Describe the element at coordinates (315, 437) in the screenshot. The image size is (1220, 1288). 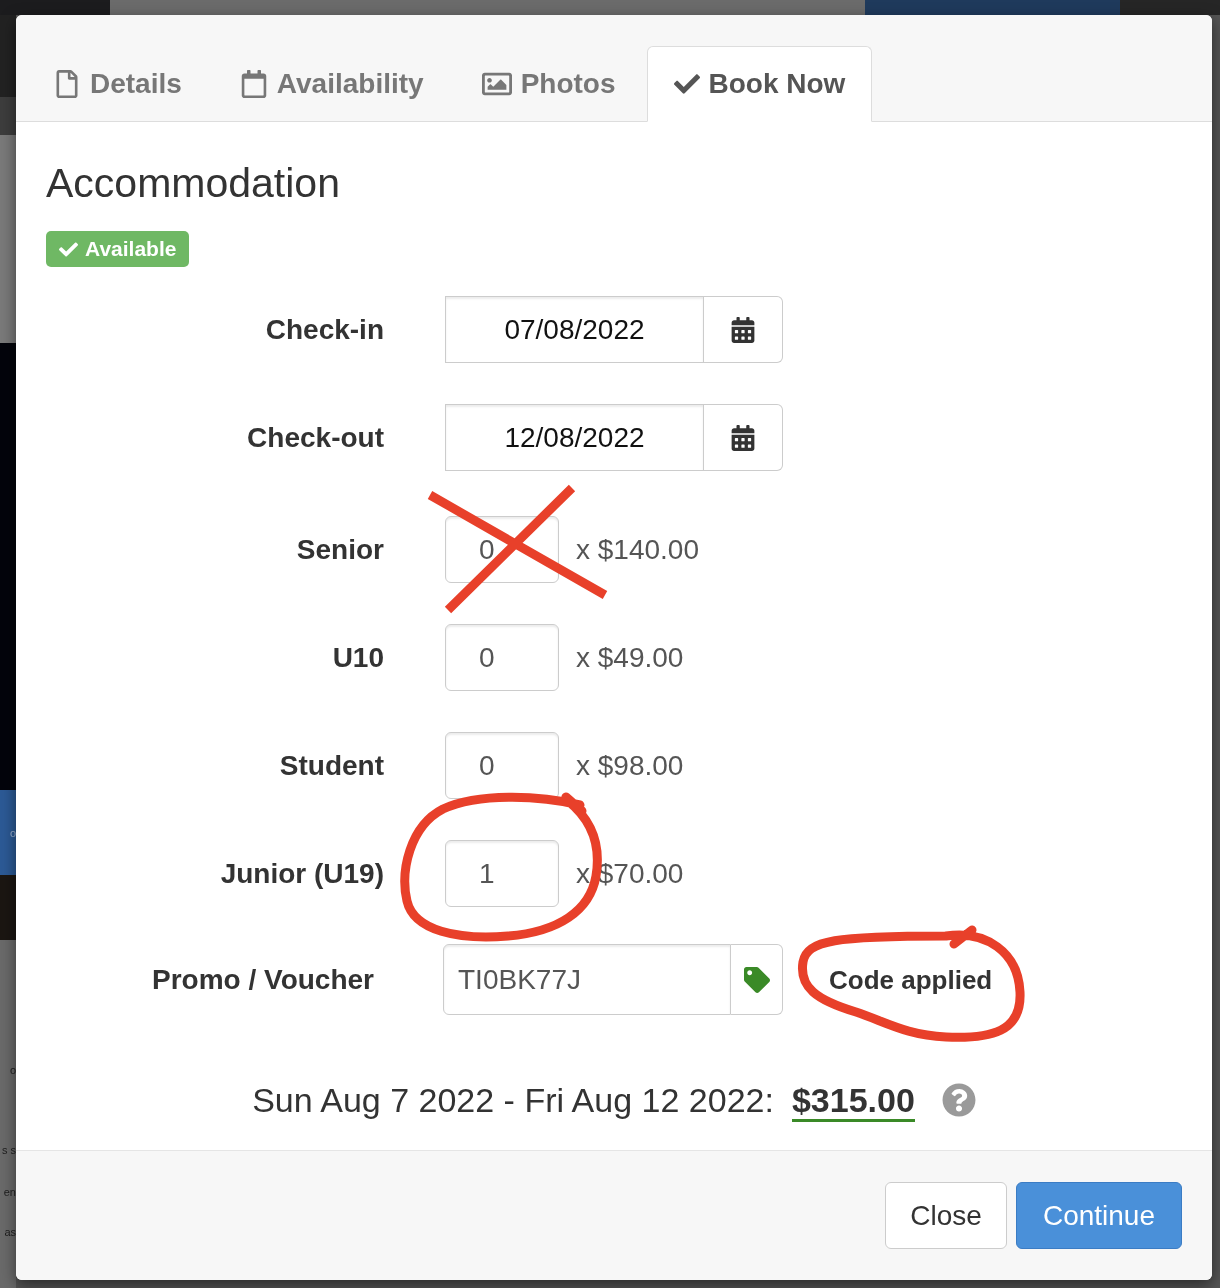
I see `field-label: Check-out` at that location.